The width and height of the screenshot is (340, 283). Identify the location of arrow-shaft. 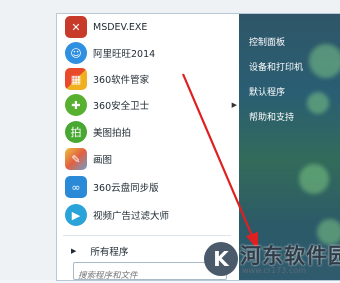
(218, 156).